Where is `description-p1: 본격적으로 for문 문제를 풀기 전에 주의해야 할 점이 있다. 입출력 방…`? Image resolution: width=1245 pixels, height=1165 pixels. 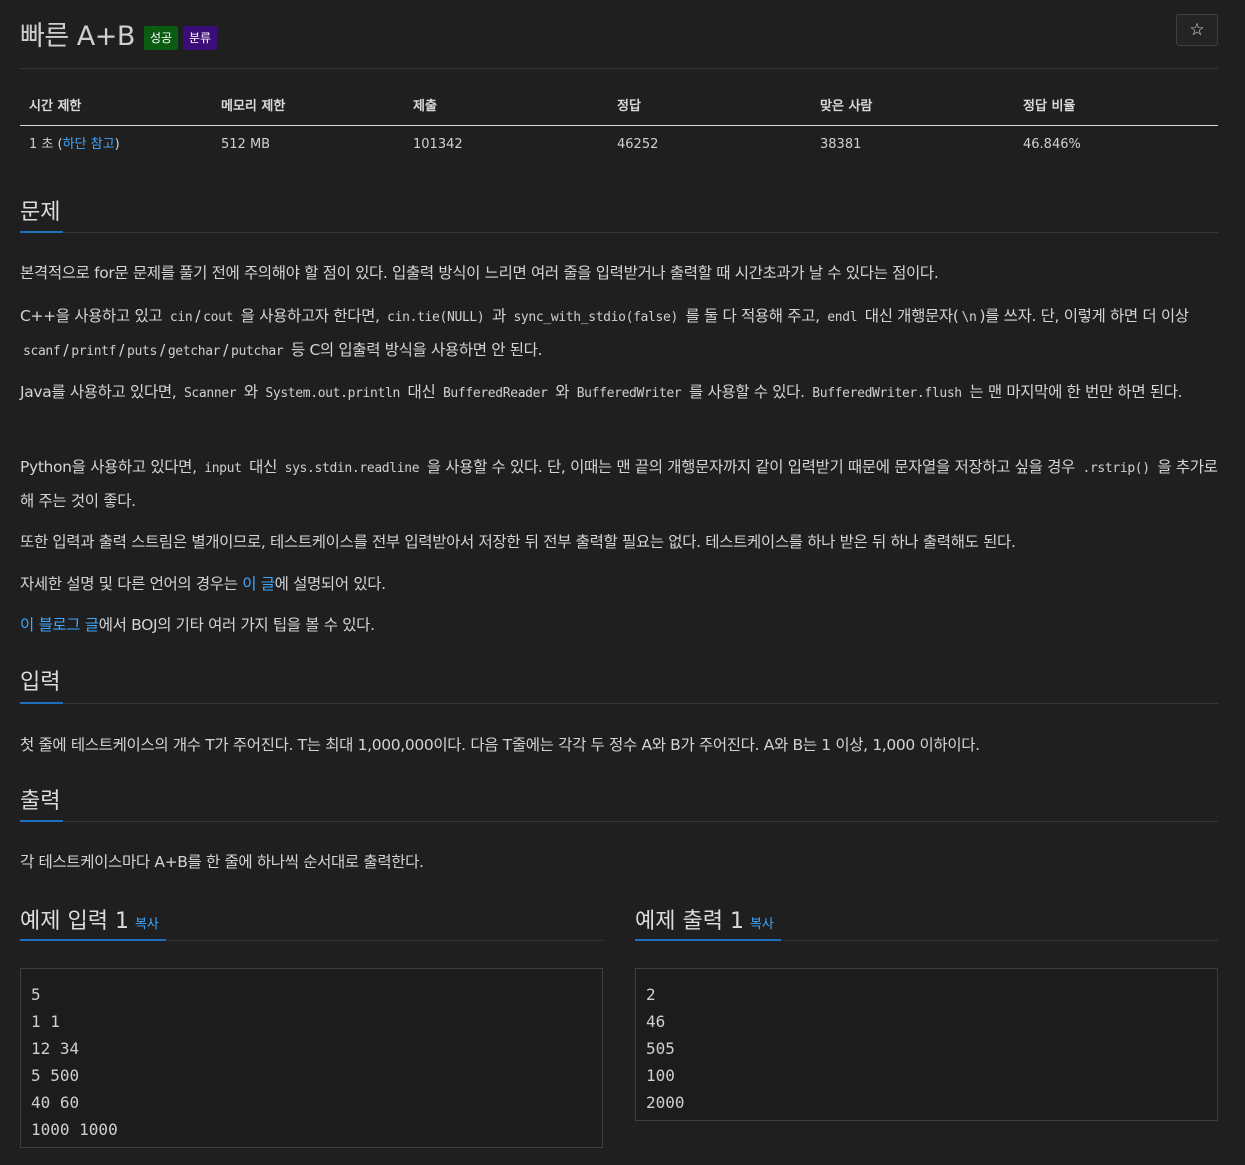
description-p1: 본격적으로 for문 문제를 풀기 전에 주의해야 할 점이 있다. 입출력 방… is located at coordinates (479, 273).